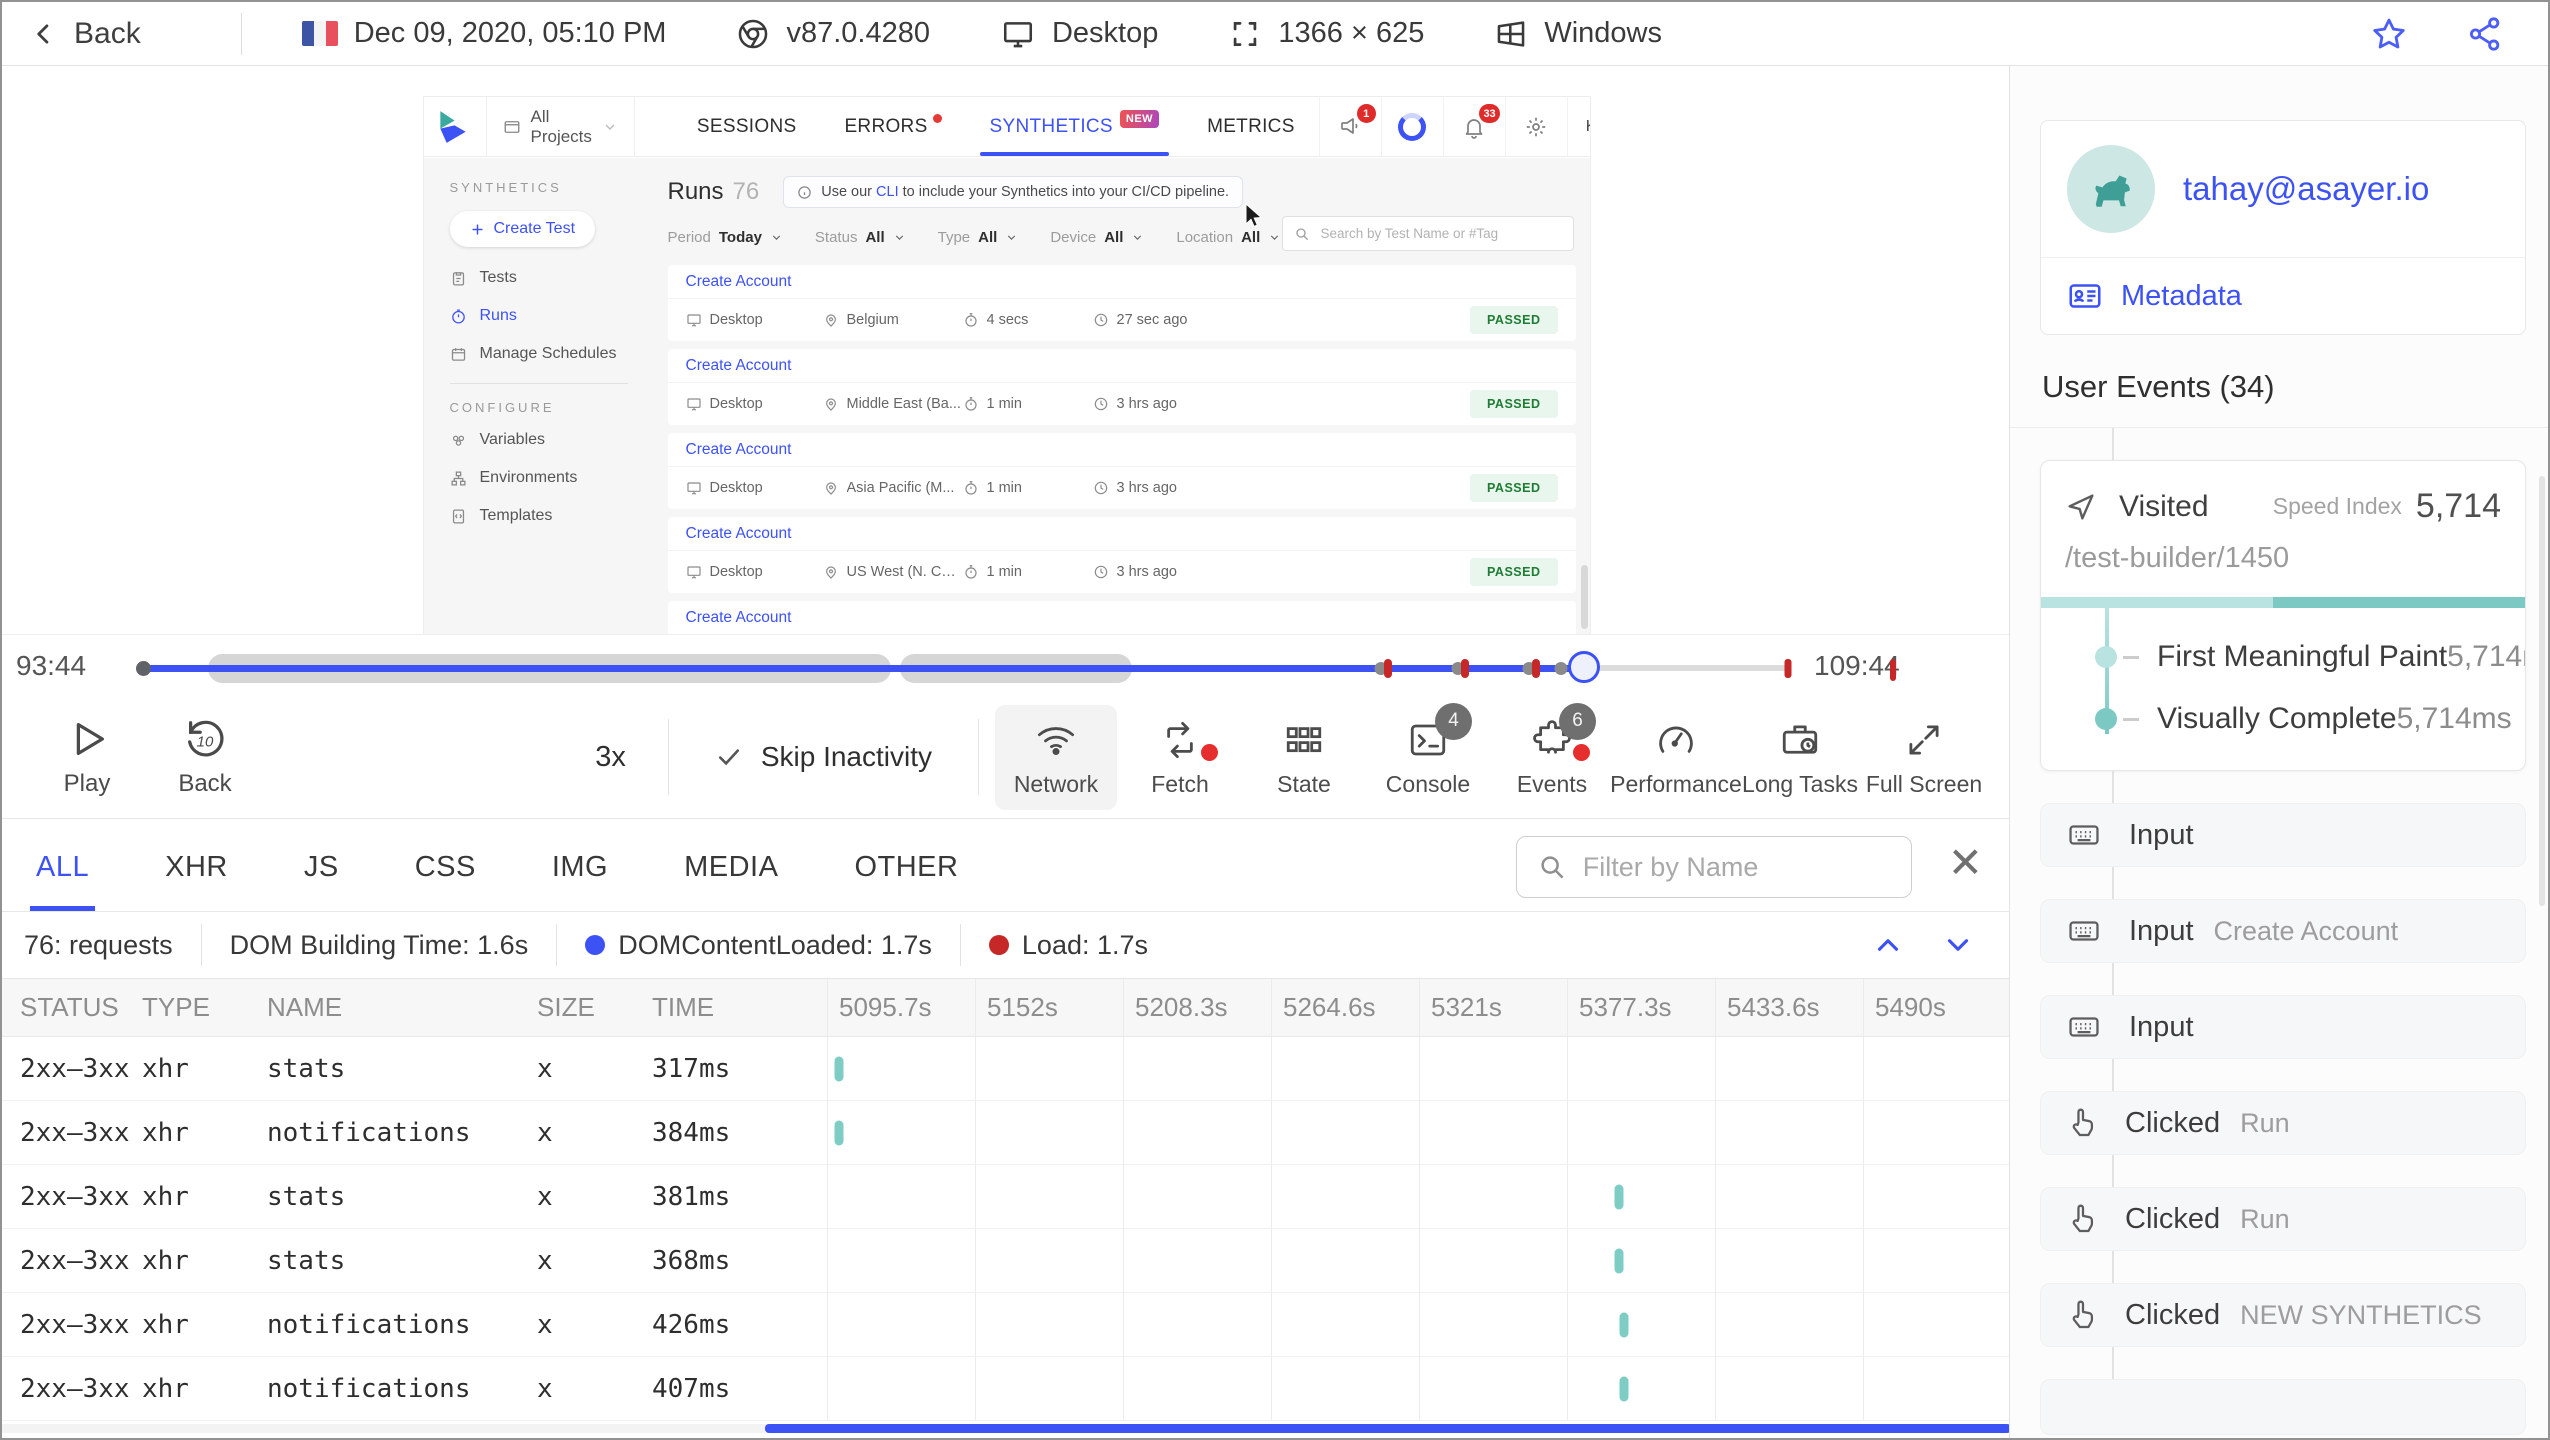 This screenshot has width=2550, height=1440. What do you see at coordinates (2158, 386) in the screenshot?
I see `user-events-title: User Events (34)` at bounding box center [2158, 386].